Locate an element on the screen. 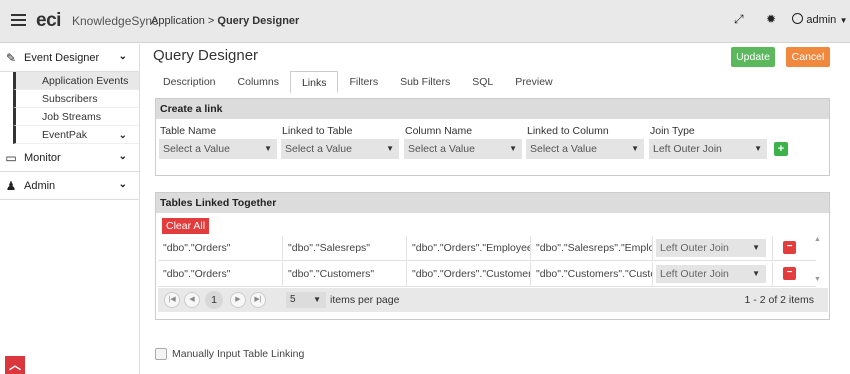 The height and width of the screenshot is (374, 850). update-button: Update is located at coordinates (753, 57).